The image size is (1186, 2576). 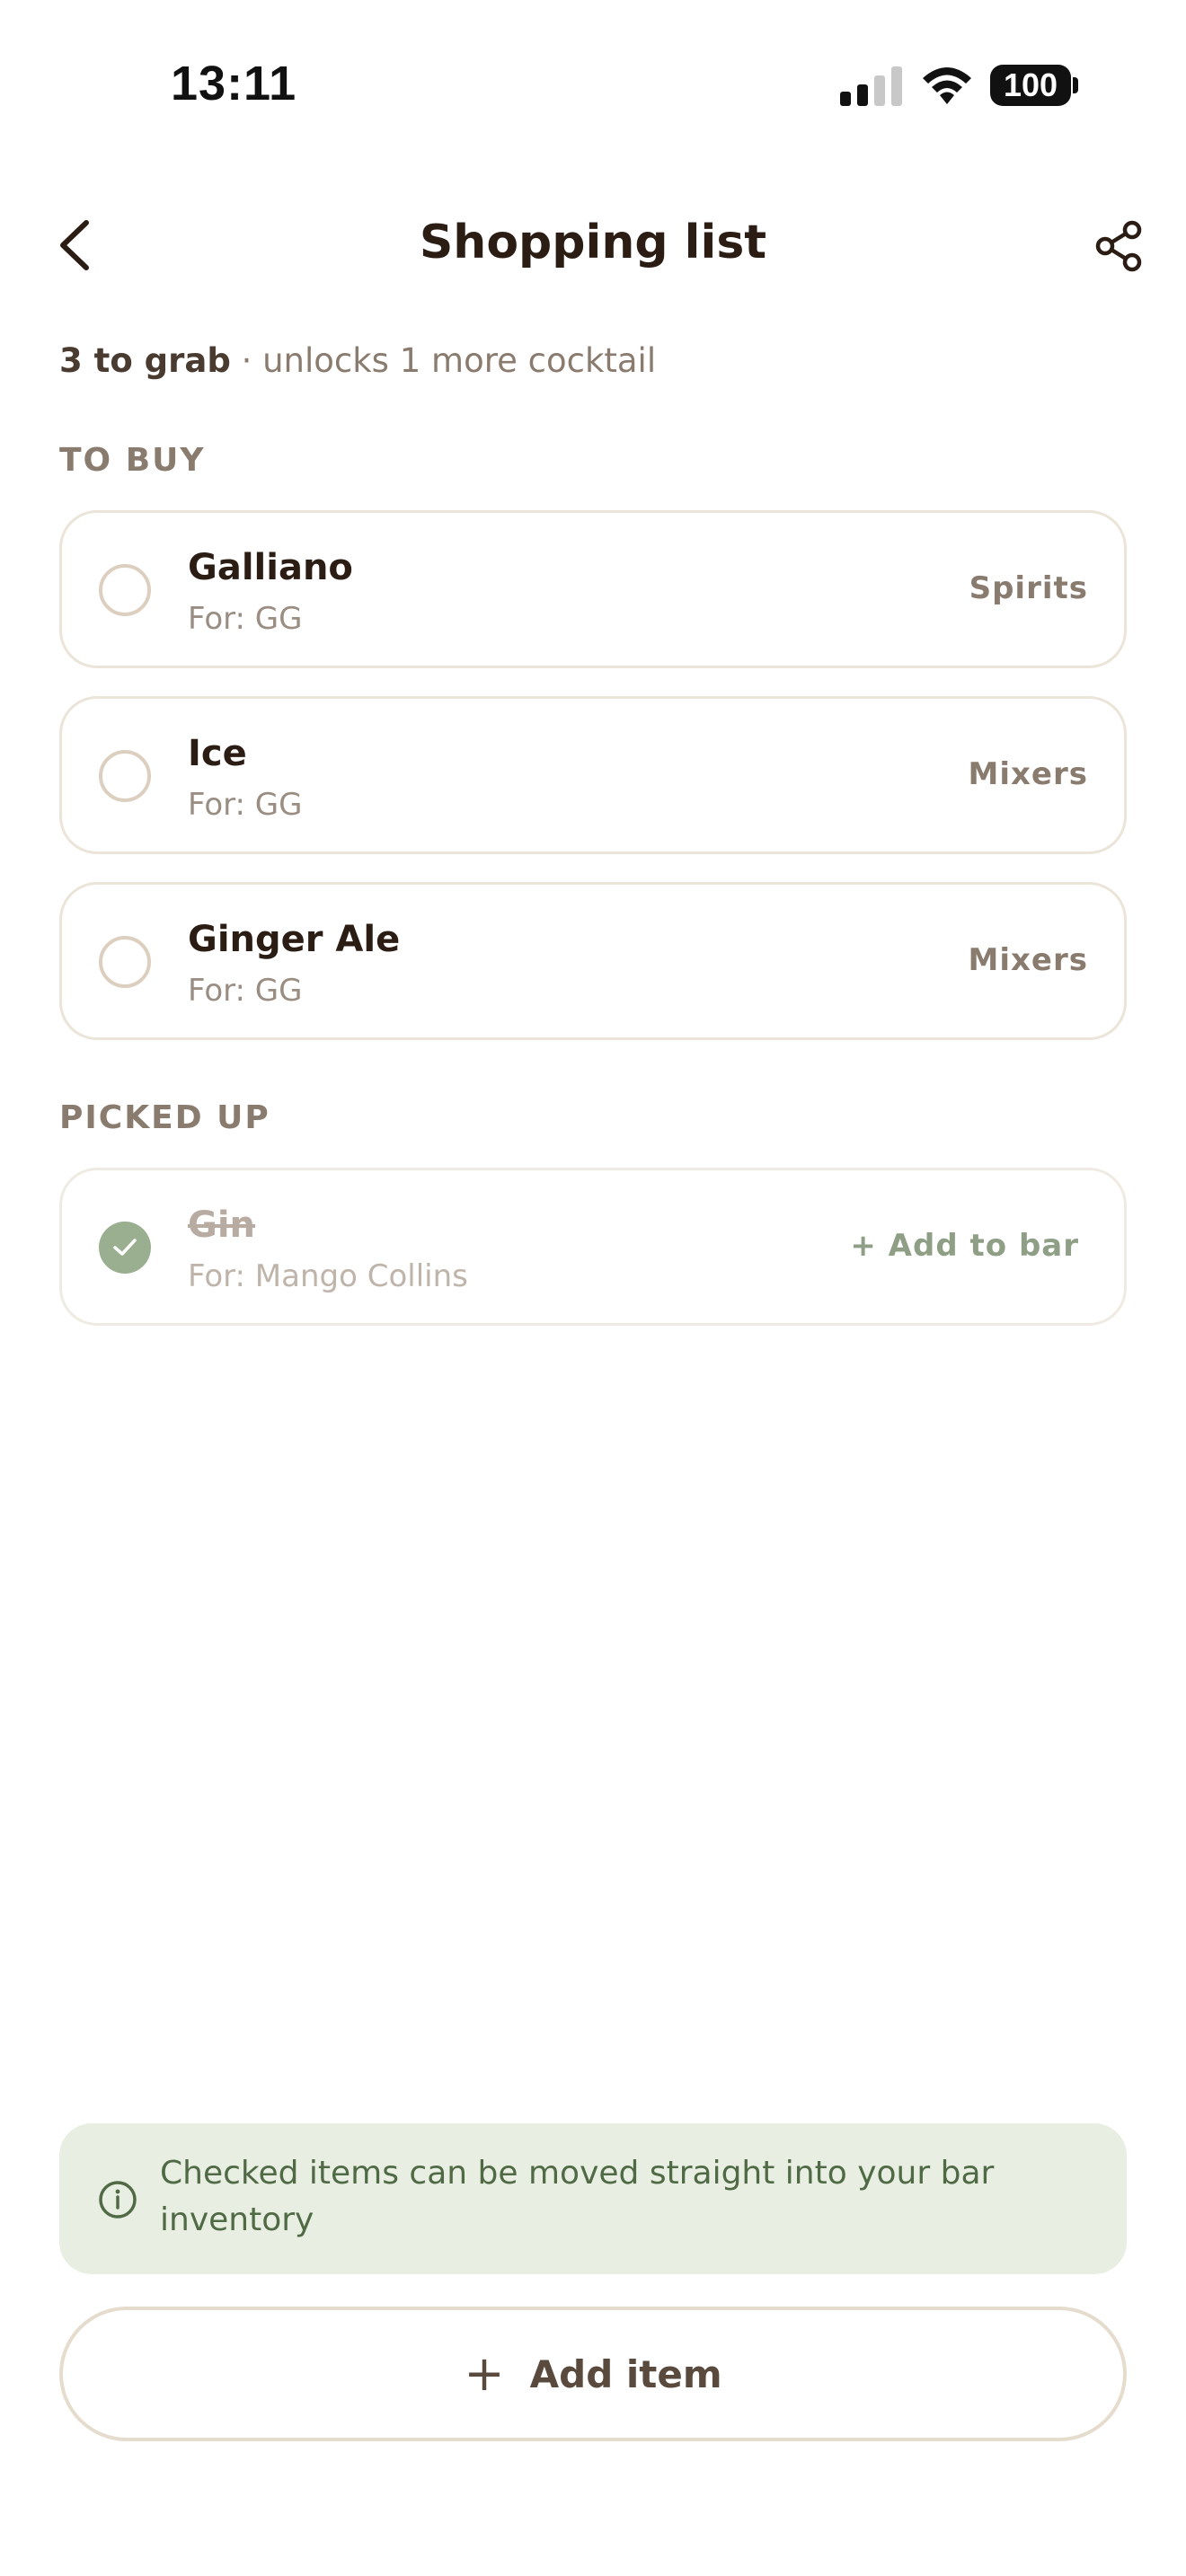 I want to click on battery-nub, so click(x=1075, y=85).